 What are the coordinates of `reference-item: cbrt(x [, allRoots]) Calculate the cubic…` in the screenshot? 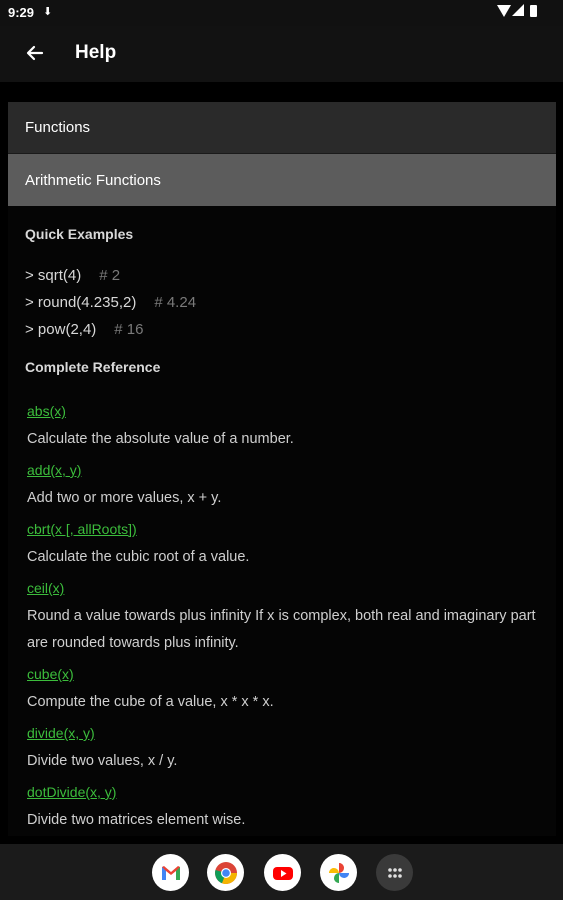 It's located at (283, 543).